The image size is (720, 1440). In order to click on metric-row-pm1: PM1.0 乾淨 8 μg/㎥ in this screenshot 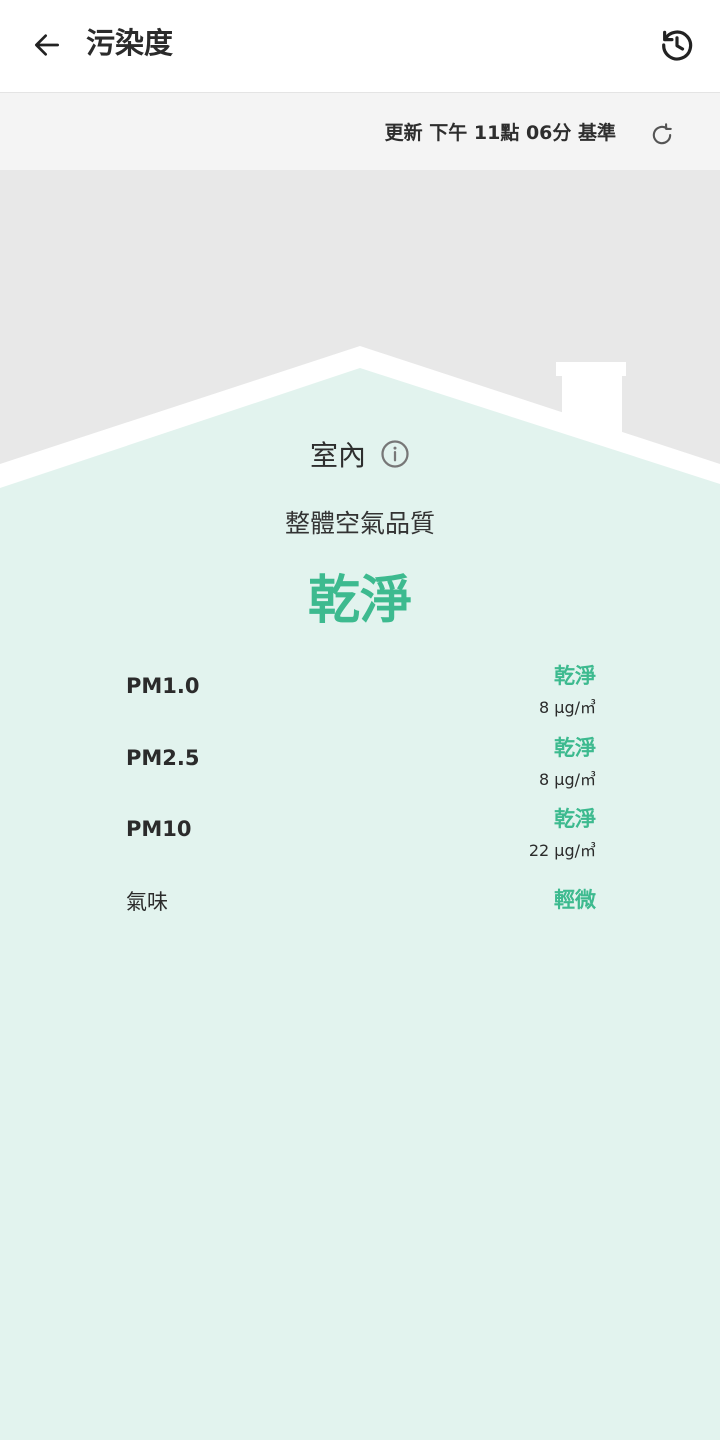, I will do `click(361, 690)`.